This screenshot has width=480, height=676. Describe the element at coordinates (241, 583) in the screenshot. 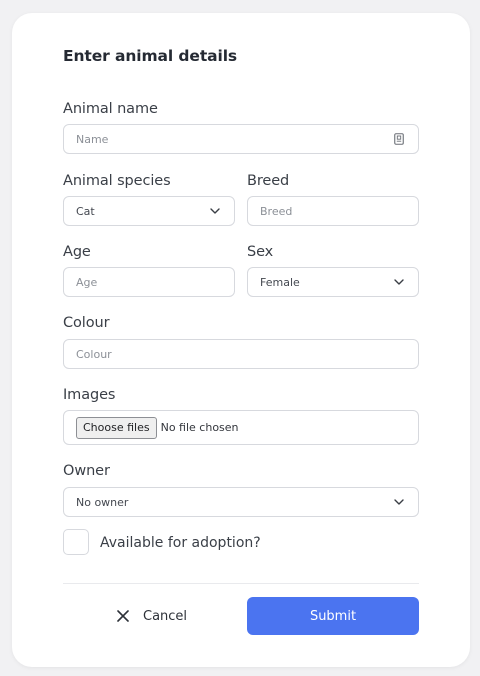

I see `divider` at that location.